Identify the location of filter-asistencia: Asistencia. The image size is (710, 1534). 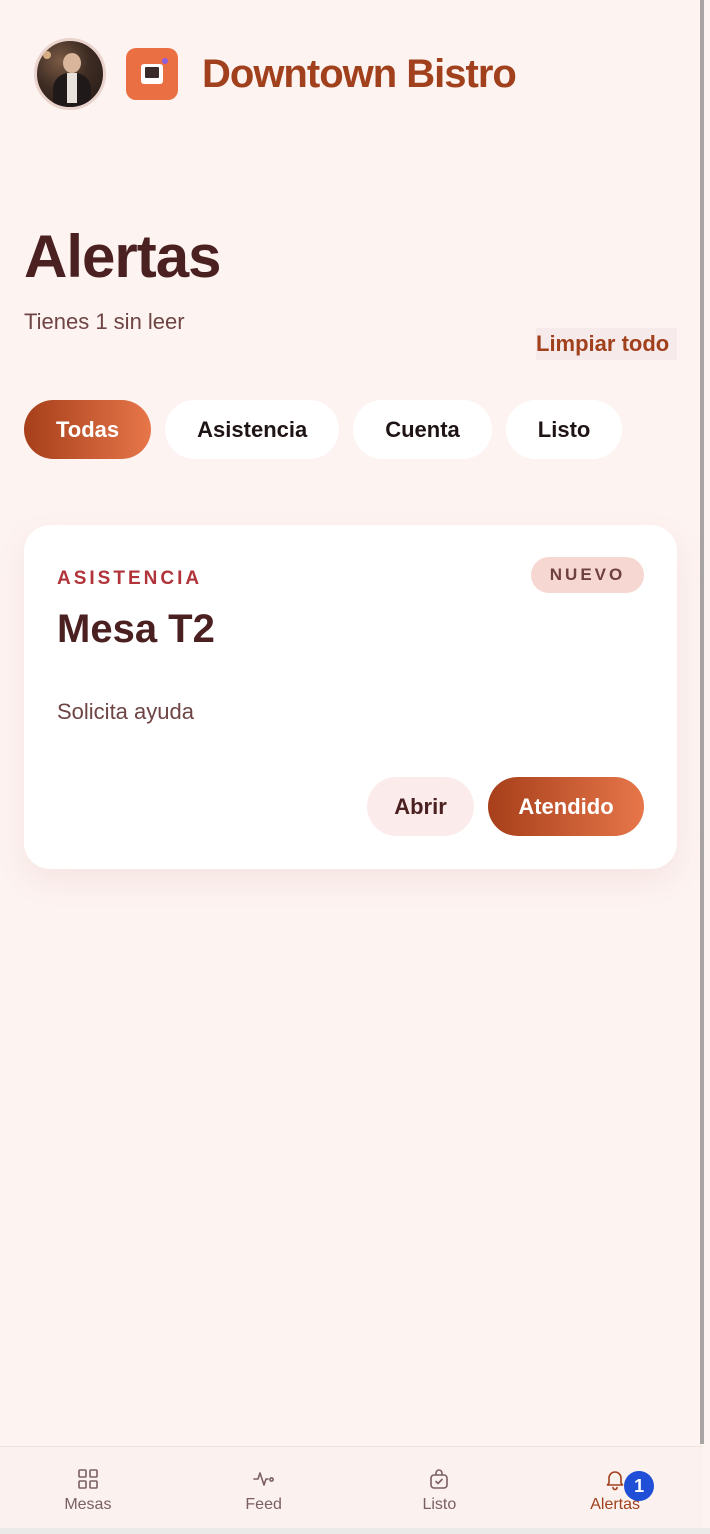
(252, 429).